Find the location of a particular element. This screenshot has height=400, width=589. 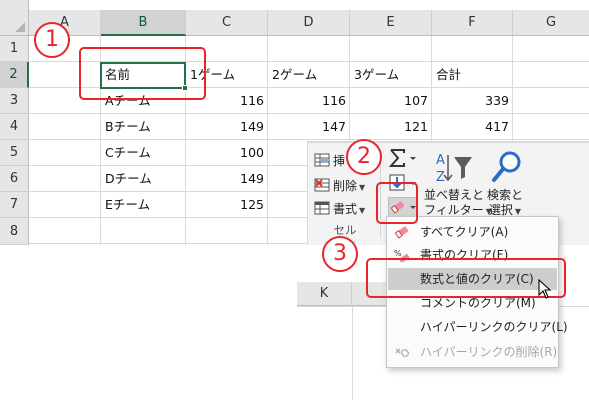

annotation-box-step2 is located at coordinates (397, 203).